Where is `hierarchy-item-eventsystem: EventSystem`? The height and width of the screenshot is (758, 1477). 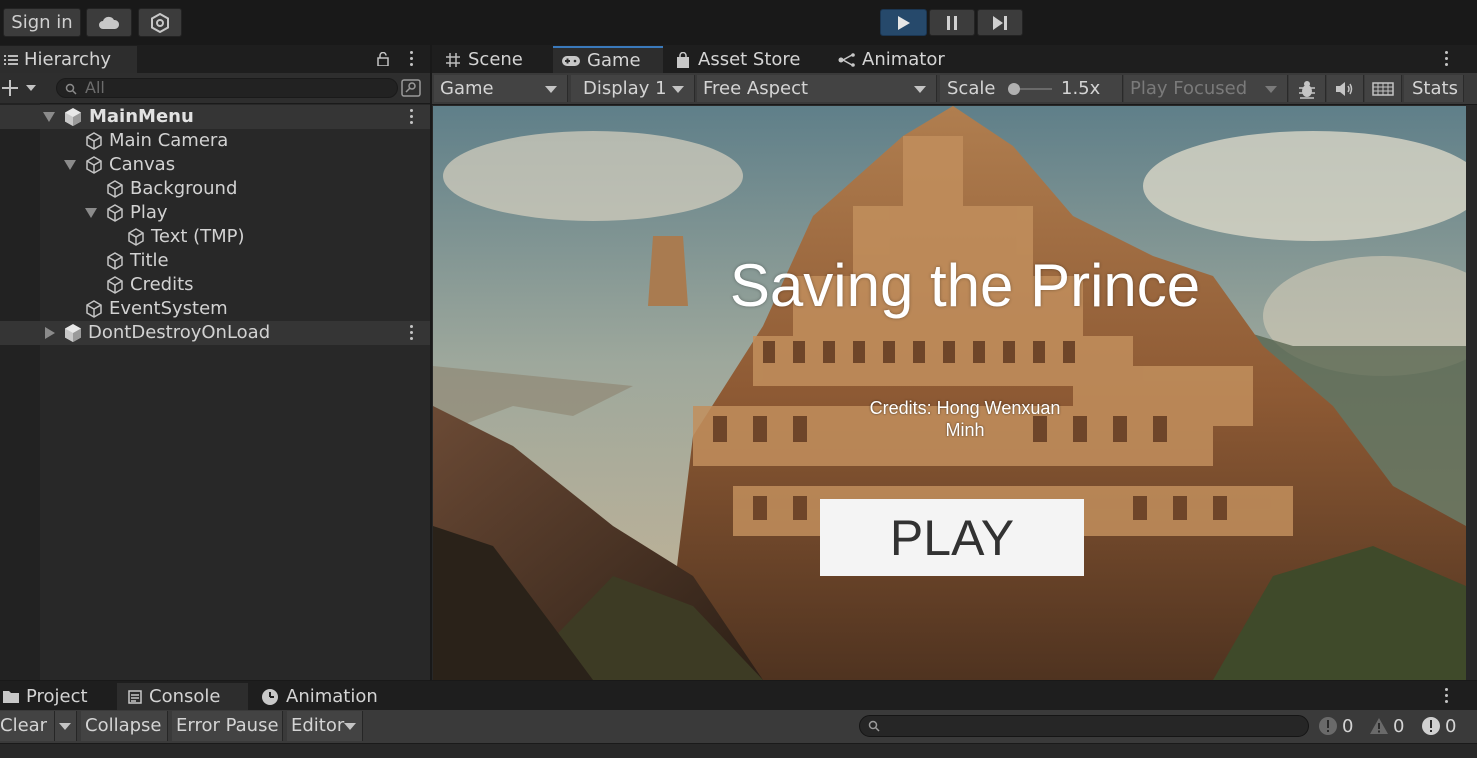 hierarchy-item-eventsystem: EventSystem is located at coordinates (215, 309).